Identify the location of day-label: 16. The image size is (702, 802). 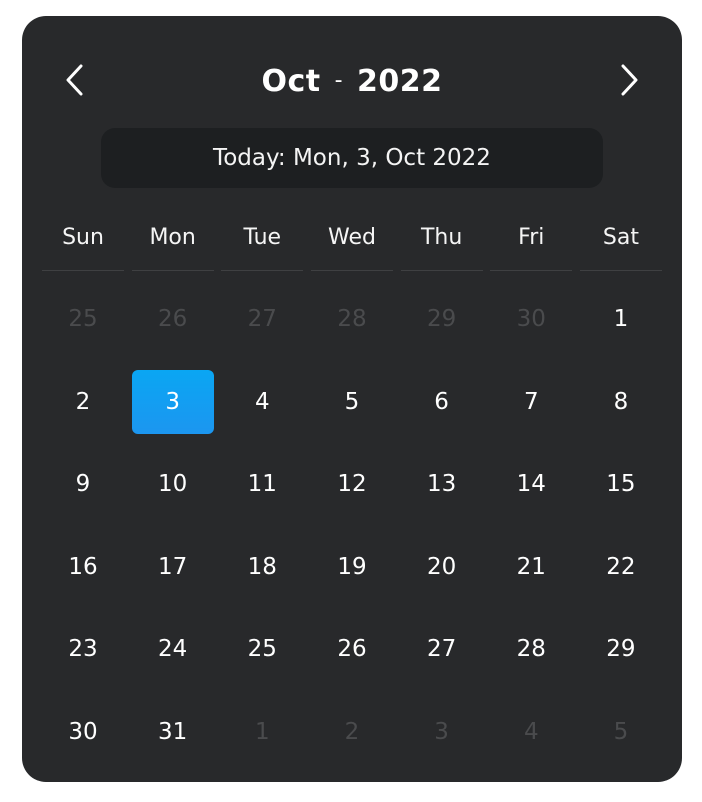
(83, 566).